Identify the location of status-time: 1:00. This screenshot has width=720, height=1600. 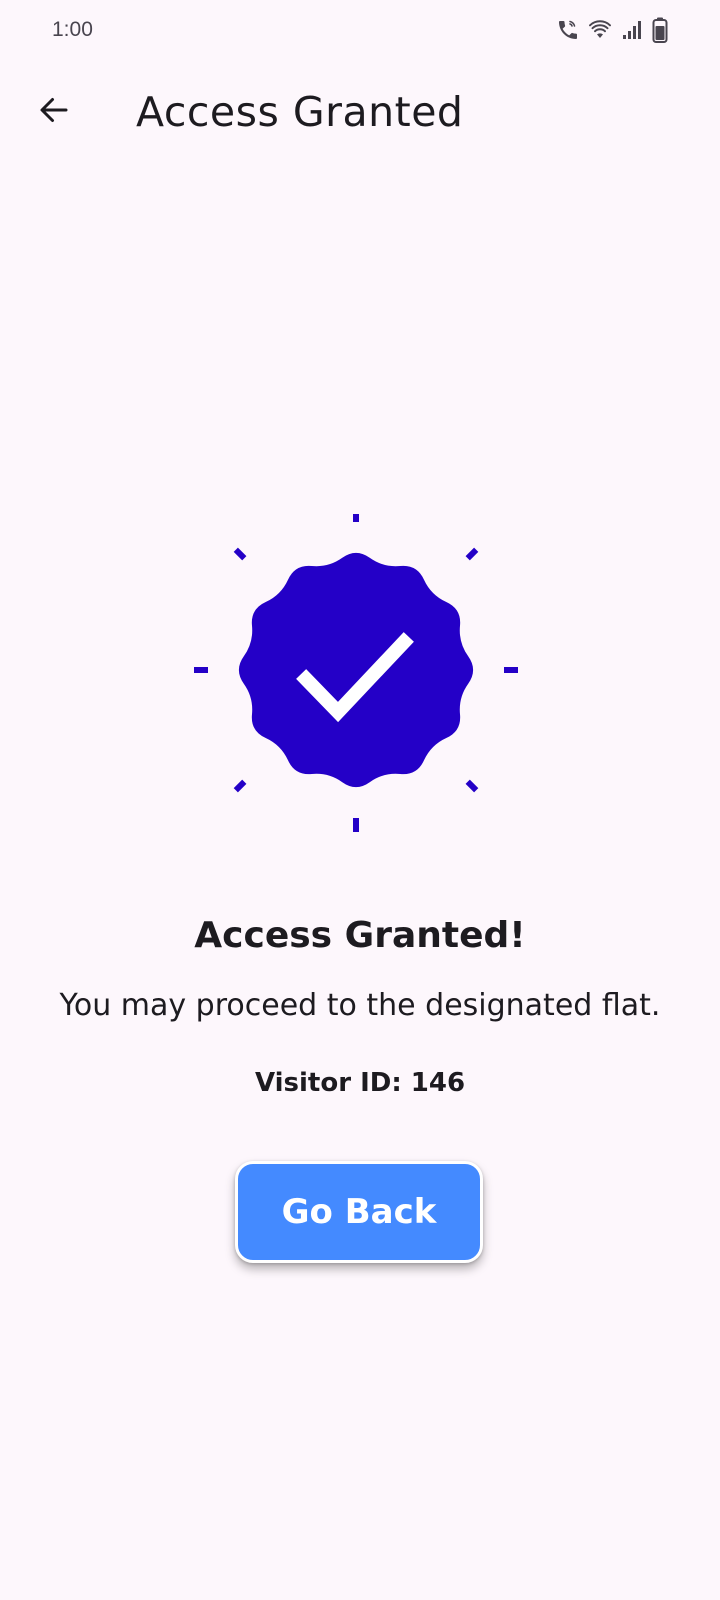
(72, 29).